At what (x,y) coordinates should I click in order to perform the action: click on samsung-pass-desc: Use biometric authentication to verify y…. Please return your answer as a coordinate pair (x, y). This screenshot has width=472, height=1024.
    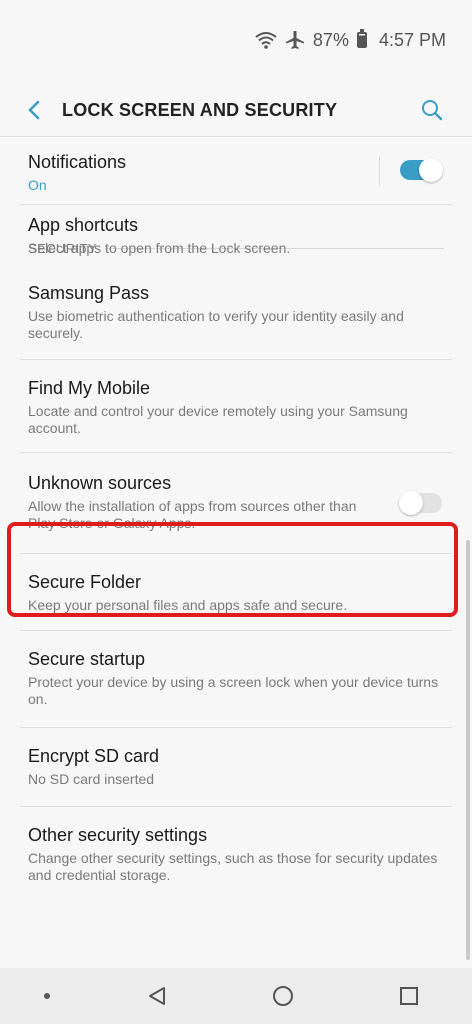
    Looking at the image, I should click on (216, 324).